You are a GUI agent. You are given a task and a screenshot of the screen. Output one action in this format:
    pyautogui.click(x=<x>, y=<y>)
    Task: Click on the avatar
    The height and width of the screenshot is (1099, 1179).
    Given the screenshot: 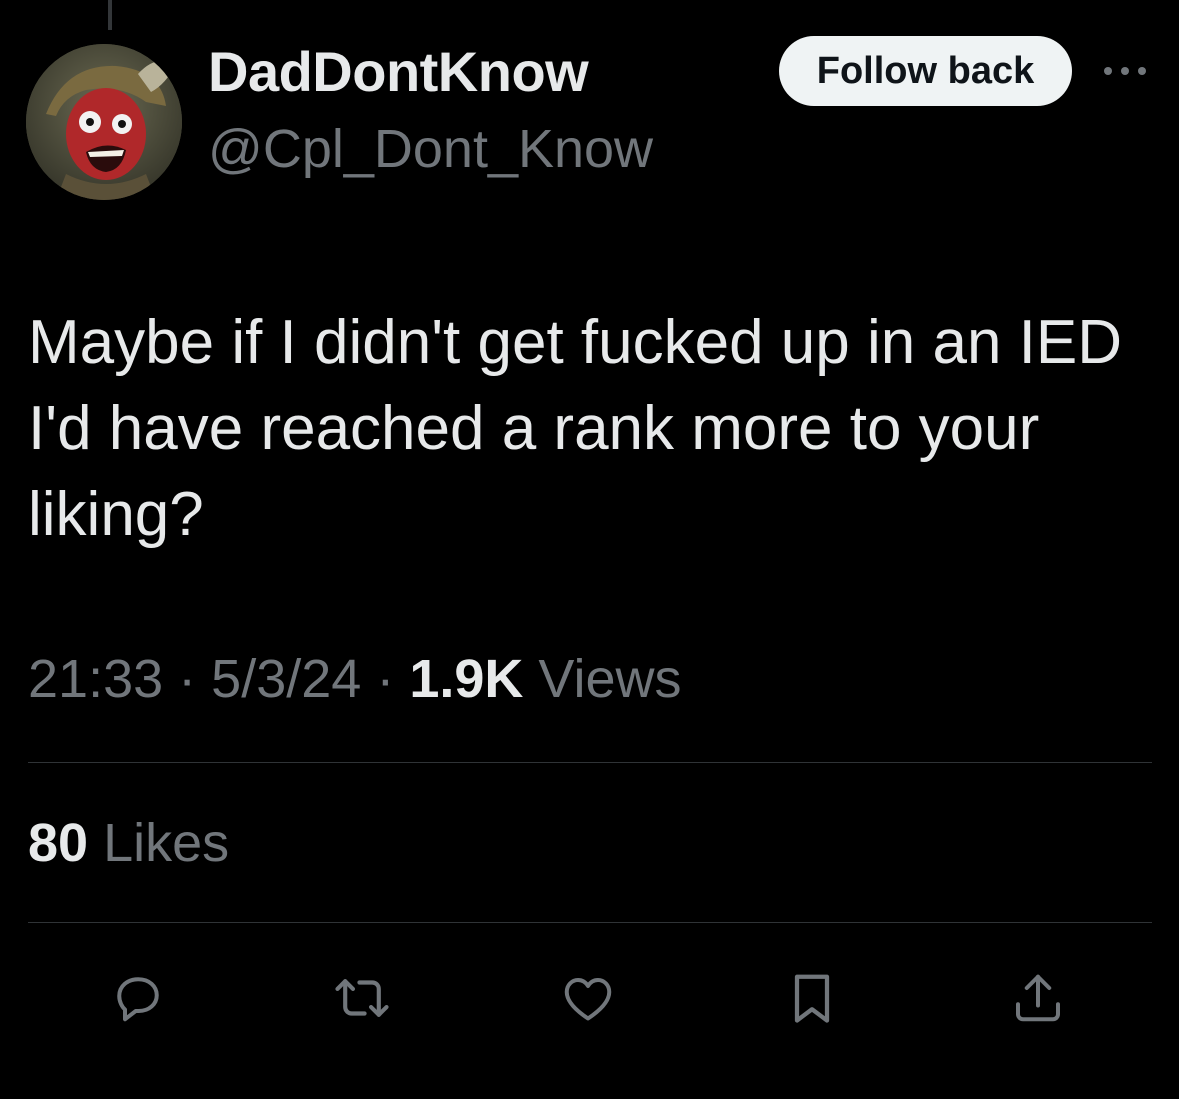 What is the action you would take?
    pyautogui.click(x=104, y=122)
    